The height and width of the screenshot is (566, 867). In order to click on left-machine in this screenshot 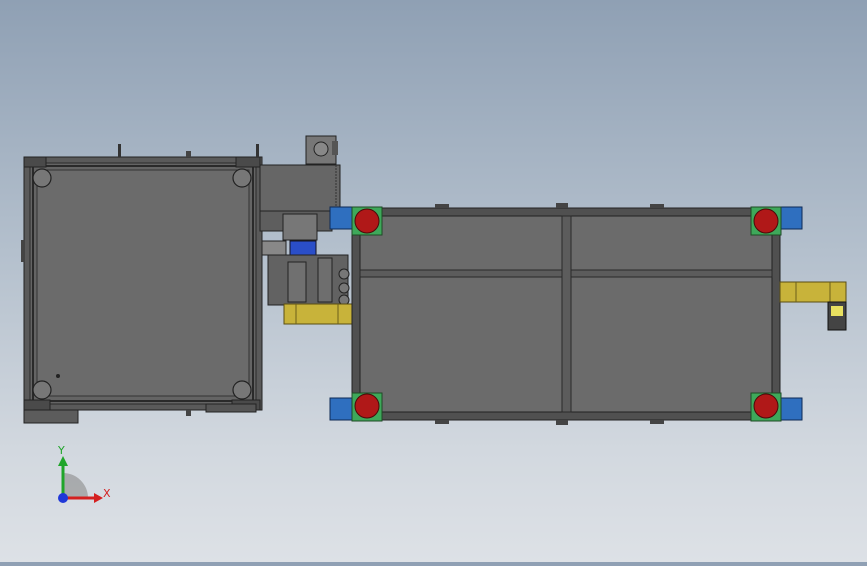, I will do `click(142, 284)`.